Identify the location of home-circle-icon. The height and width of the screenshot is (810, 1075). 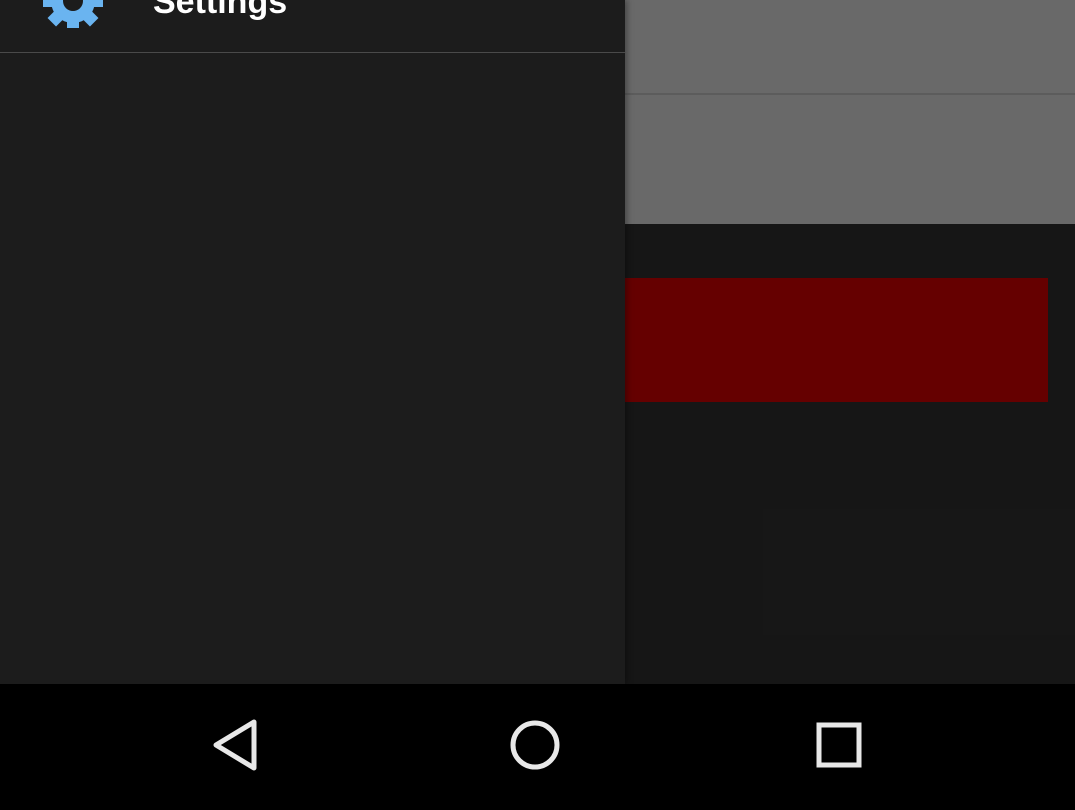
(535, 747).